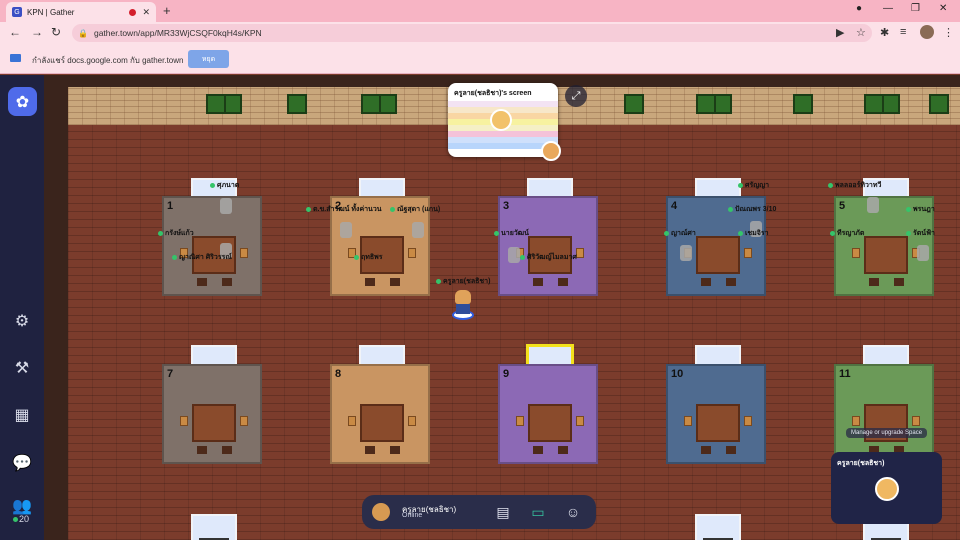  What do you see at coordinates (948, 32) in the screenshot?
I see `menu-icon: ⋮` at bounding box center [948, 32].